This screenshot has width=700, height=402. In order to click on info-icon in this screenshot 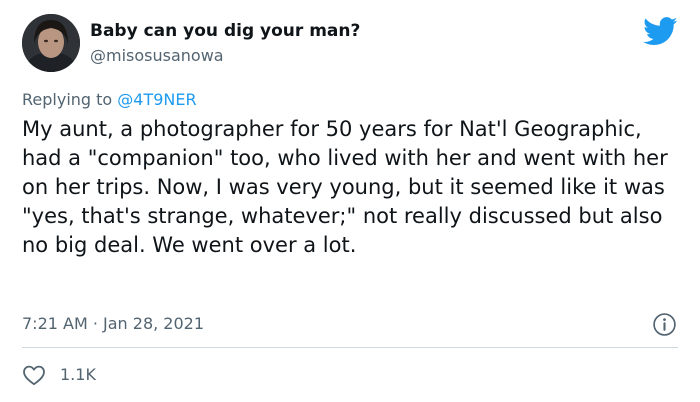, I will do `click(664, 324)`.